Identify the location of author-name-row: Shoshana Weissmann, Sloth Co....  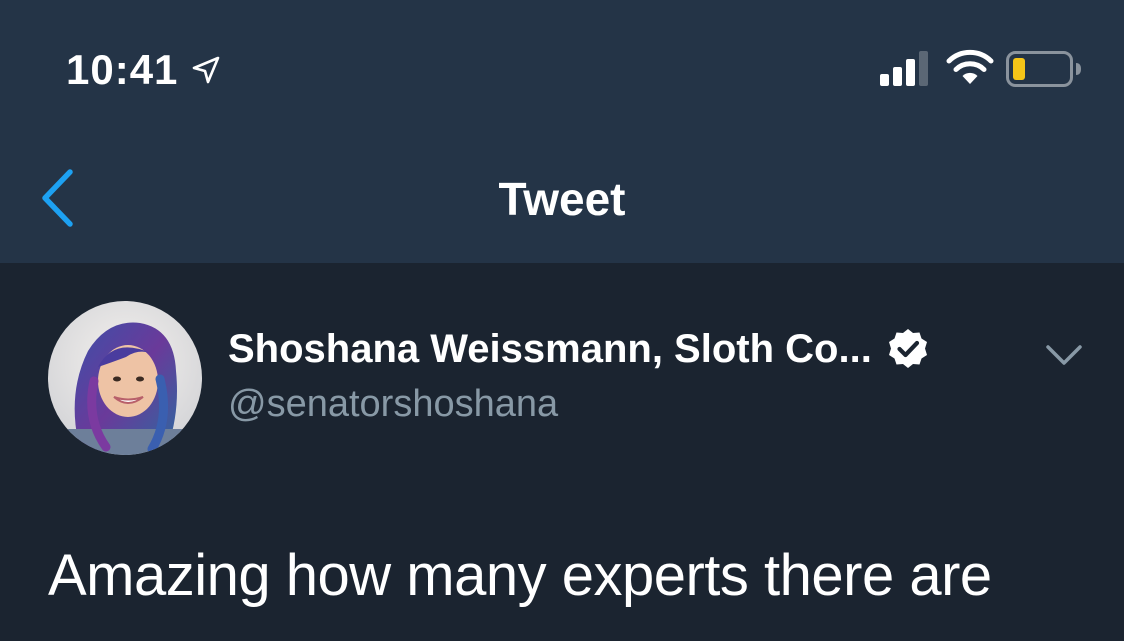
(579, 349).